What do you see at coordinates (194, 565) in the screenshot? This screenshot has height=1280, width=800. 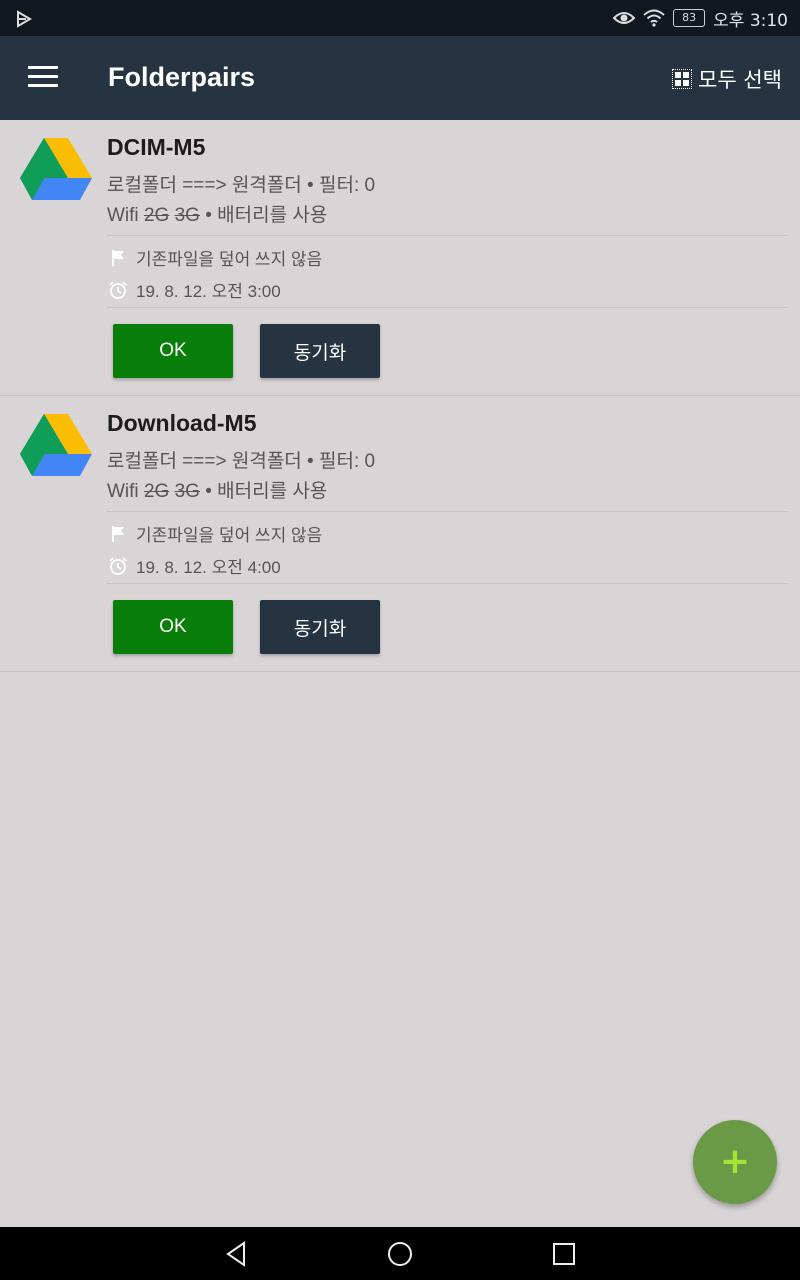 I see `schedule-row: 19. 8. 12. 오전 4:00` at bounding box center [194, 565].